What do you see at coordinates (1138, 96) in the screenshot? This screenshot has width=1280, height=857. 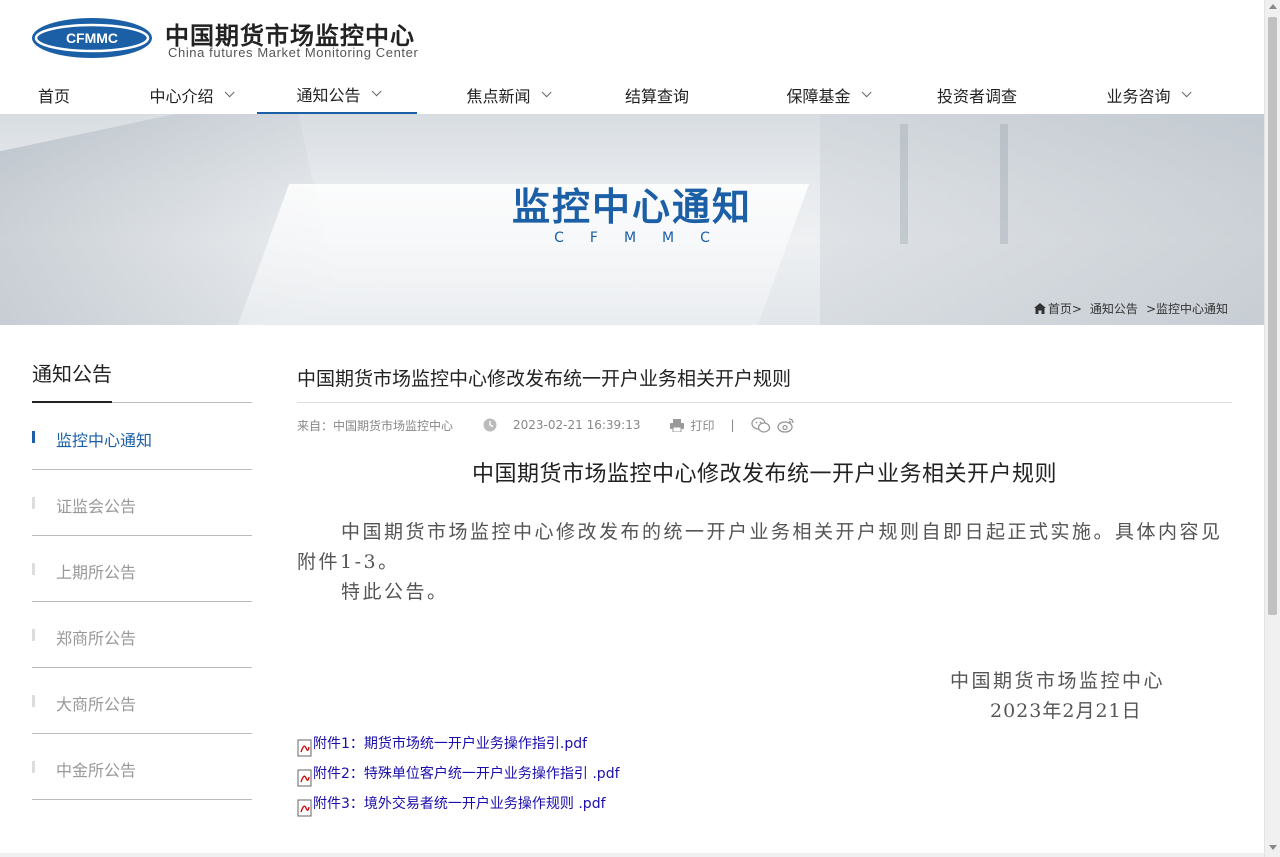 I see `nav-label: 业务咨询` at bounding box center [1138, 96].